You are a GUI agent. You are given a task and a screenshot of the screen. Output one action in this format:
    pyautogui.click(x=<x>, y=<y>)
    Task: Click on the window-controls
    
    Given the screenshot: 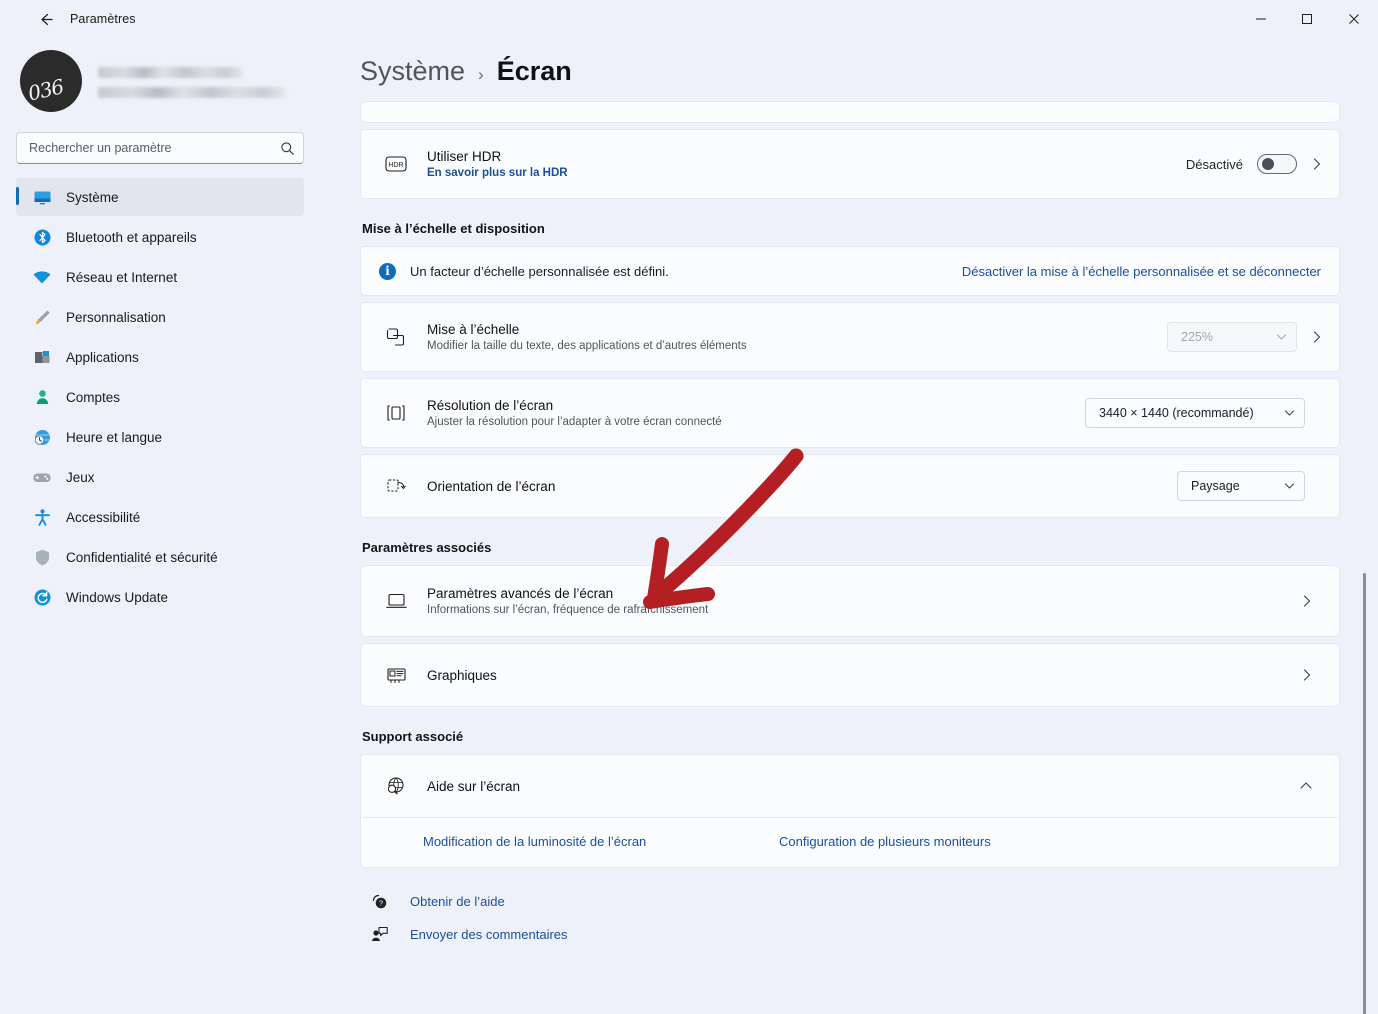 What is the action you would take?
    pyautogui.click(x=1308, y=19)
    